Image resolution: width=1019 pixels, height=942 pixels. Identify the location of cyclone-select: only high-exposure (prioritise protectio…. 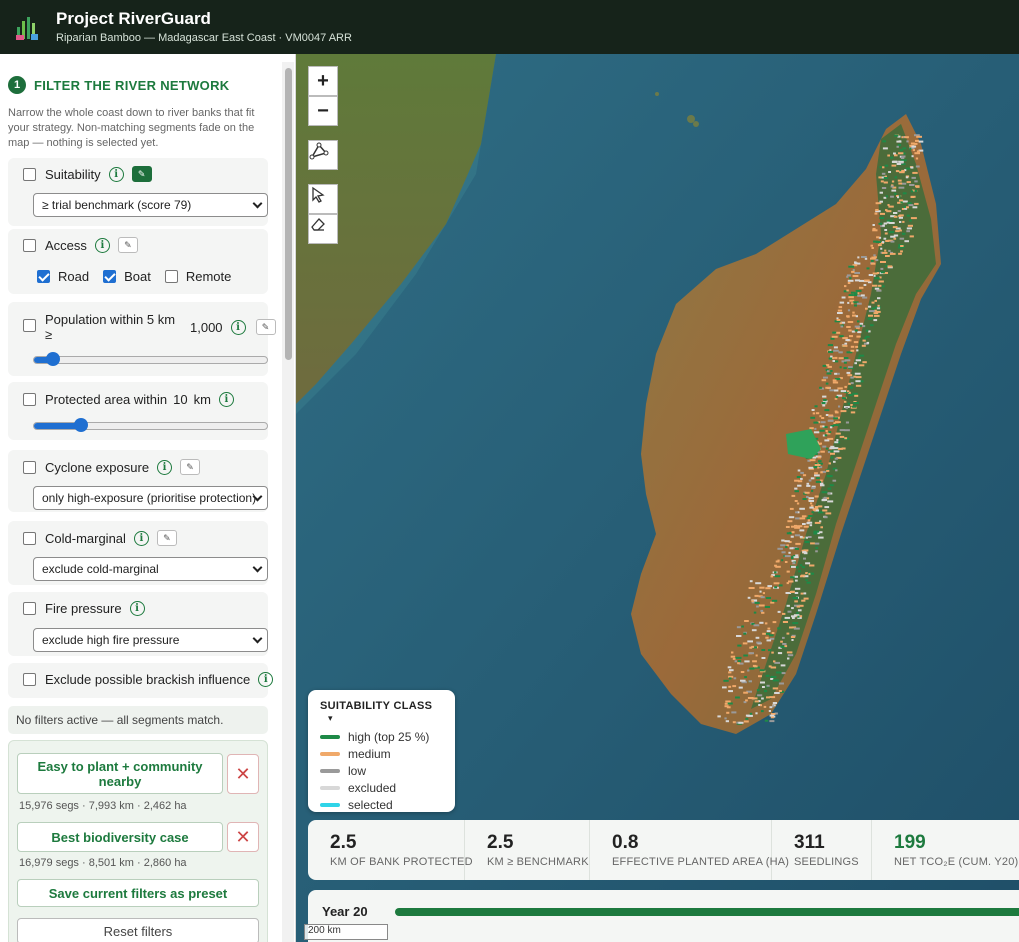
(150, 498).